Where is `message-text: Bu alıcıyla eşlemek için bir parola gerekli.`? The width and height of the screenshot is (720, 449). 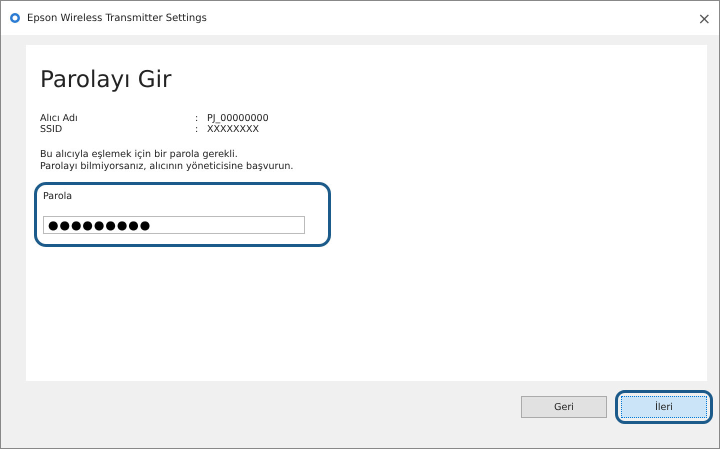
message-text: Bu alıcıyla eşlemek için bir parola gerekli. is located at coordinates (139, 155).